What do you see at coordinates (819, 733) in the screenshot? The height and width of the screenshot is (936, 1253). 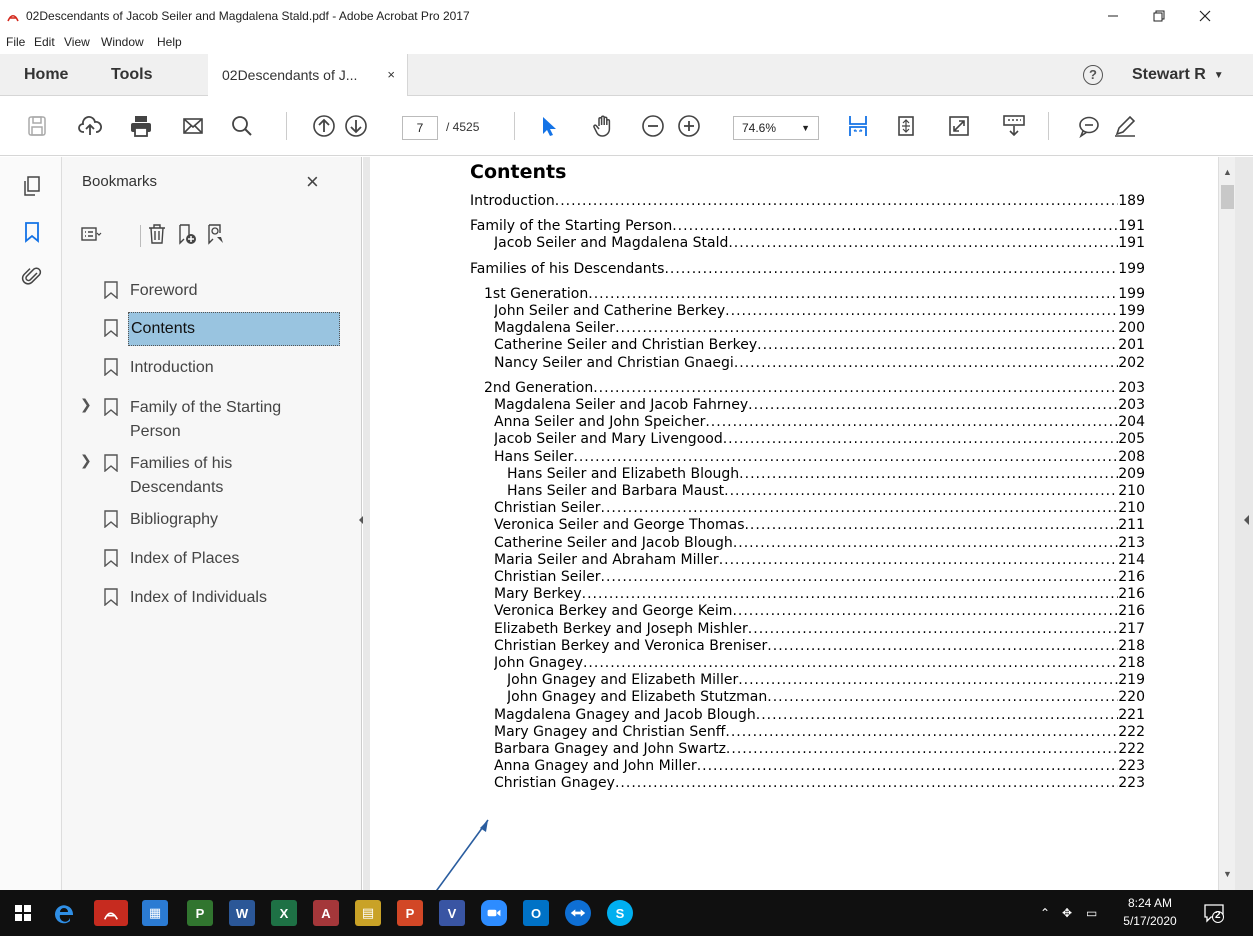 I see `toc-entry: Mary Gnagey and Christian Senff 222` at bounding box center [819, 733].